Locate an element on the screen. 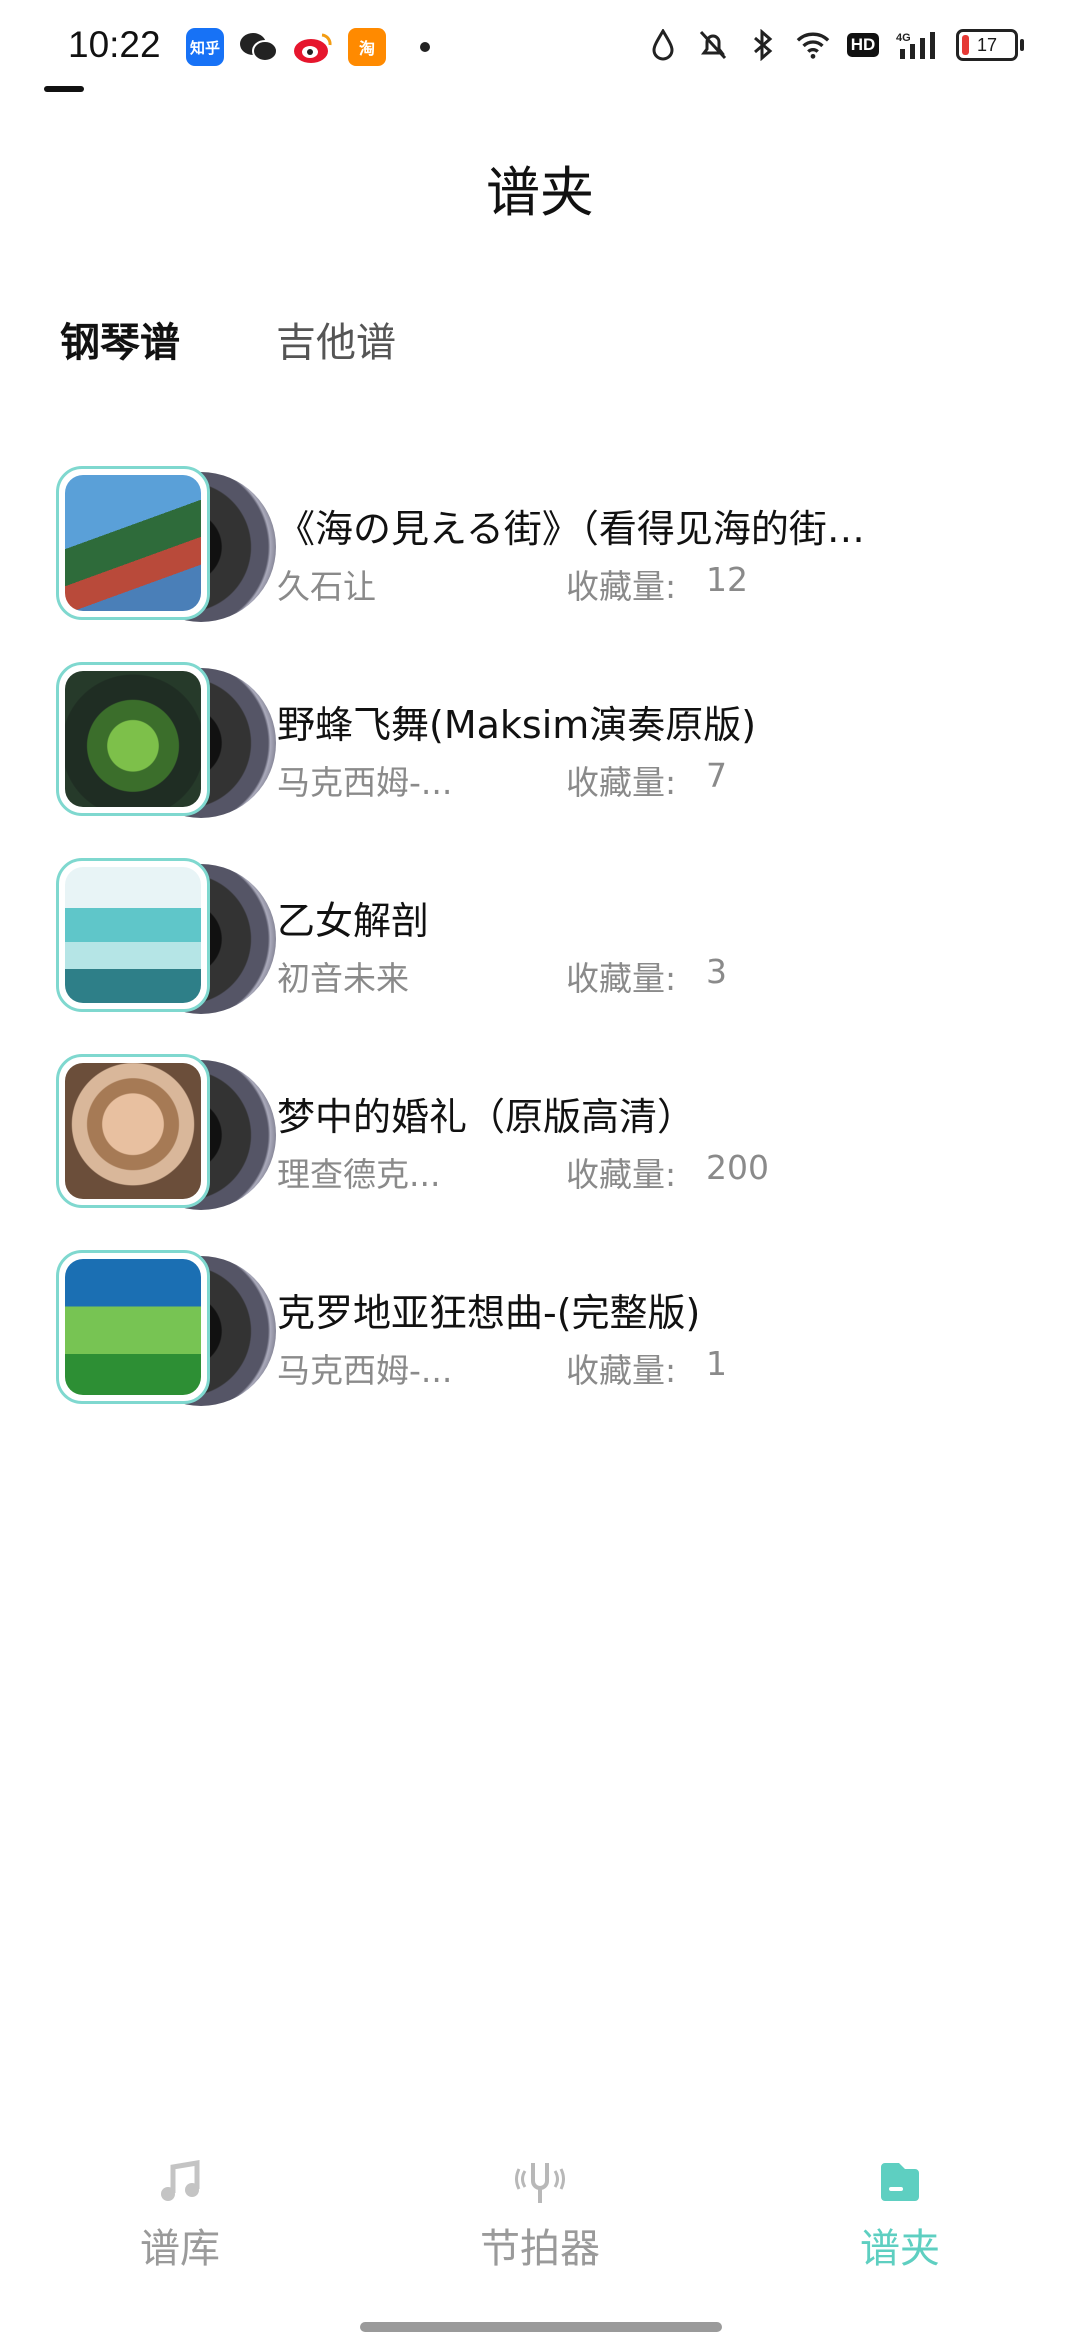 The image size is (1080, 2340). water-drop-icon is located at coordinates (663, 45).